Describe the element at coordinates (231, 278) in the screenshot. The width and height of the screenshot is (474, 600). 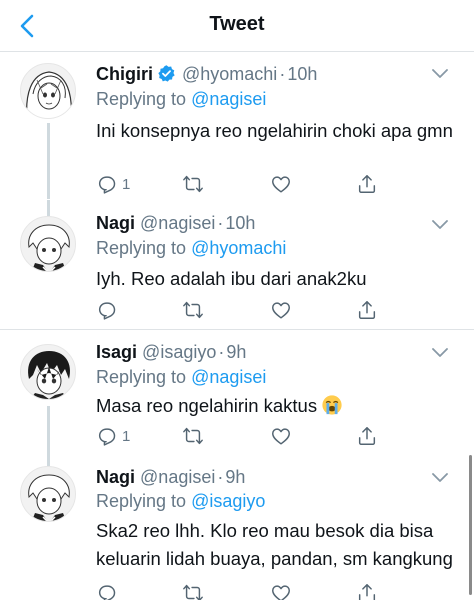
I see `tweet-text: Iyh. Reo adalah ibu dari anak2ku` at that location.